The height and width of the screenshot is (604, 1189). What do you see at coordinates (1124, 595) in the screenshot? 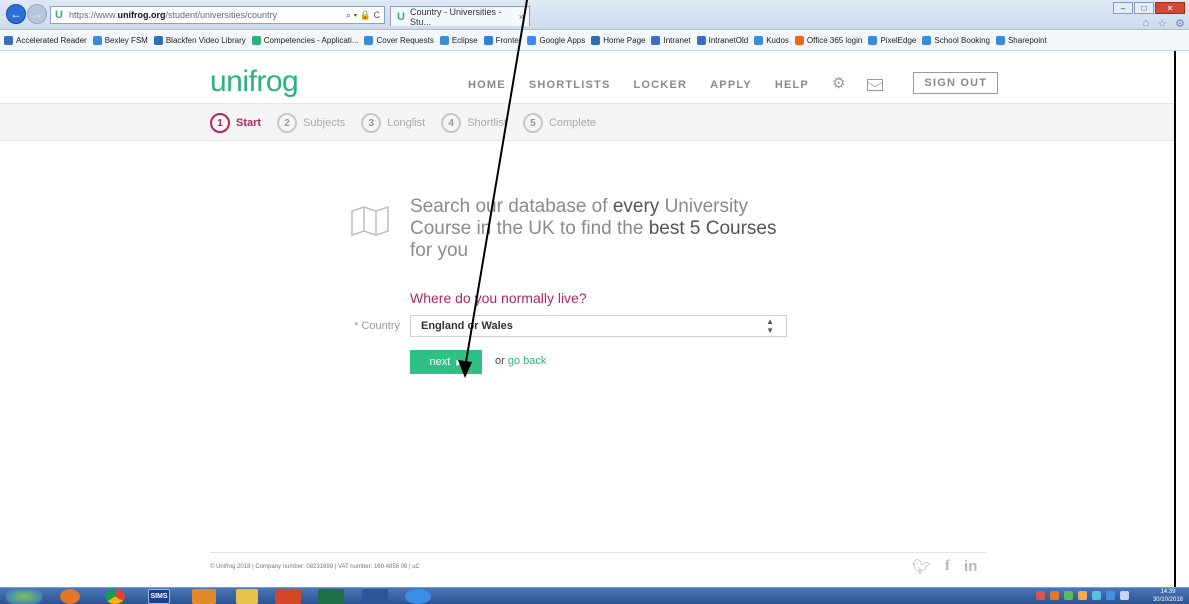
I see `volume-icon` at bounding box center [1124, 595].